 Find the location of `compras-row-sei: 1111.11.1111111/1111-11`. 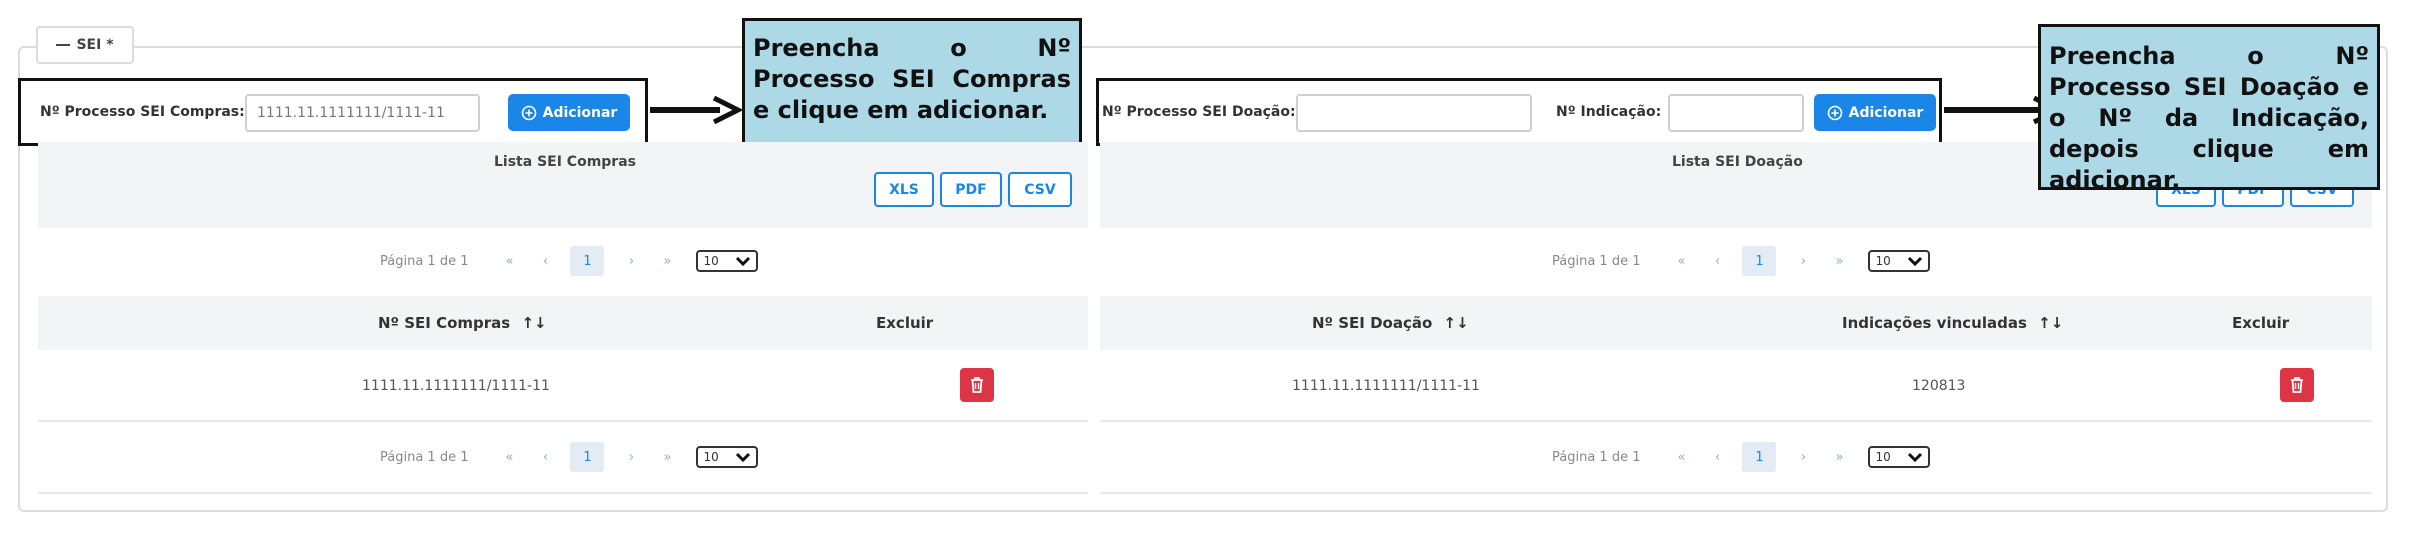

compras-row-sei: 1111.11.1111111/1111-11 is located at coordinates (456, 386).